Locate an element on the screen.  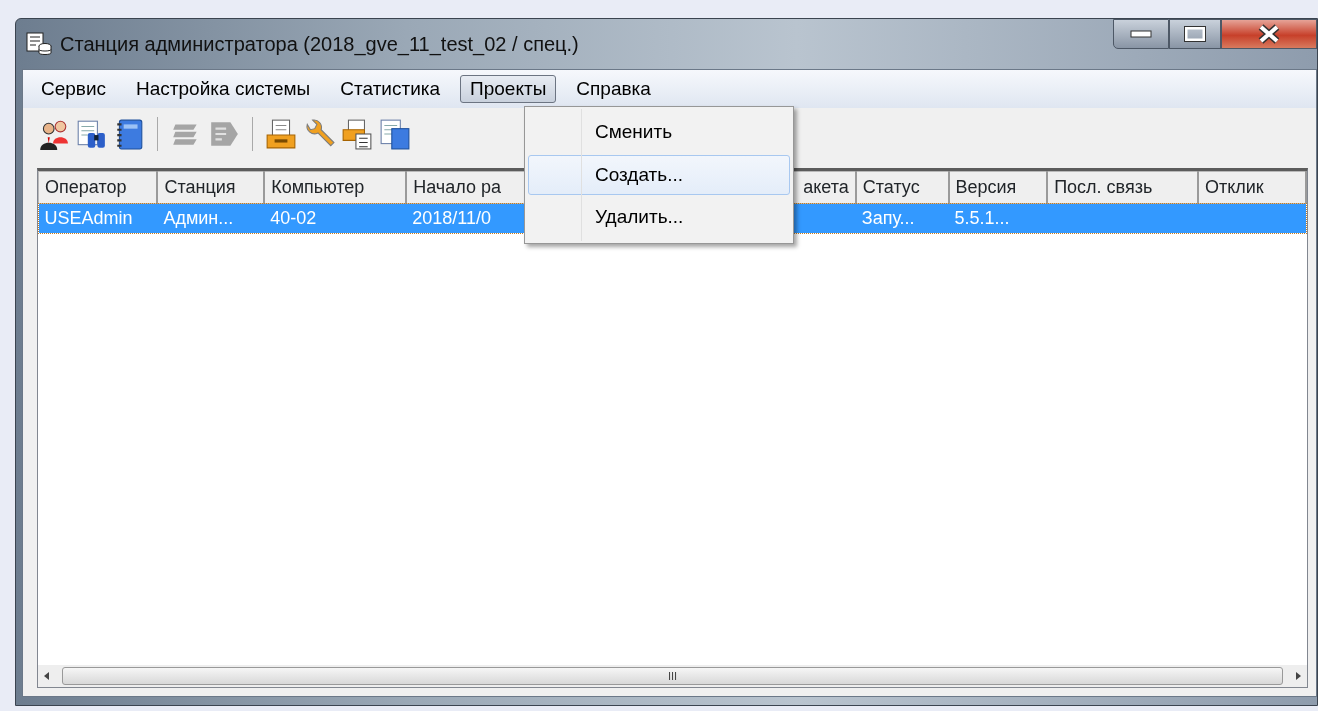
column-header: Версия is located at coordinates (998, 187).